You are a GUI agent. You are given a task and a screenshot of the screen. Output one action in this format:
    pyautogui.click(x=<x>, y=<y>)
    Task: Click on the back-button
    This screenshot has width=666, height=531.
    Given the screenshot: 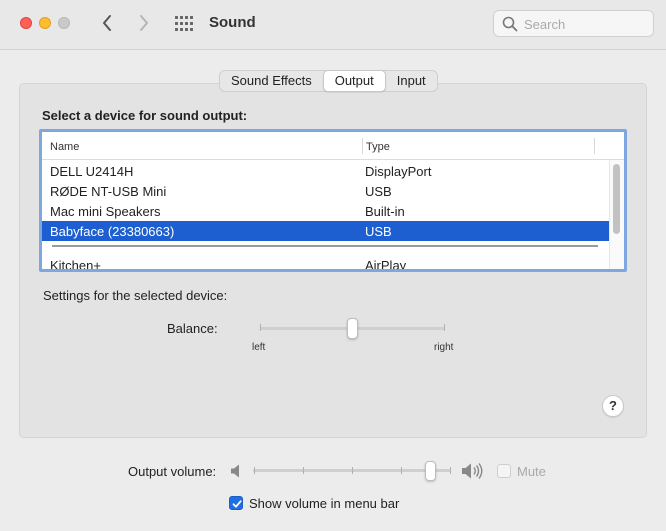 What is the action you would take?
    pyautogui.click(x=107, y=24)
    